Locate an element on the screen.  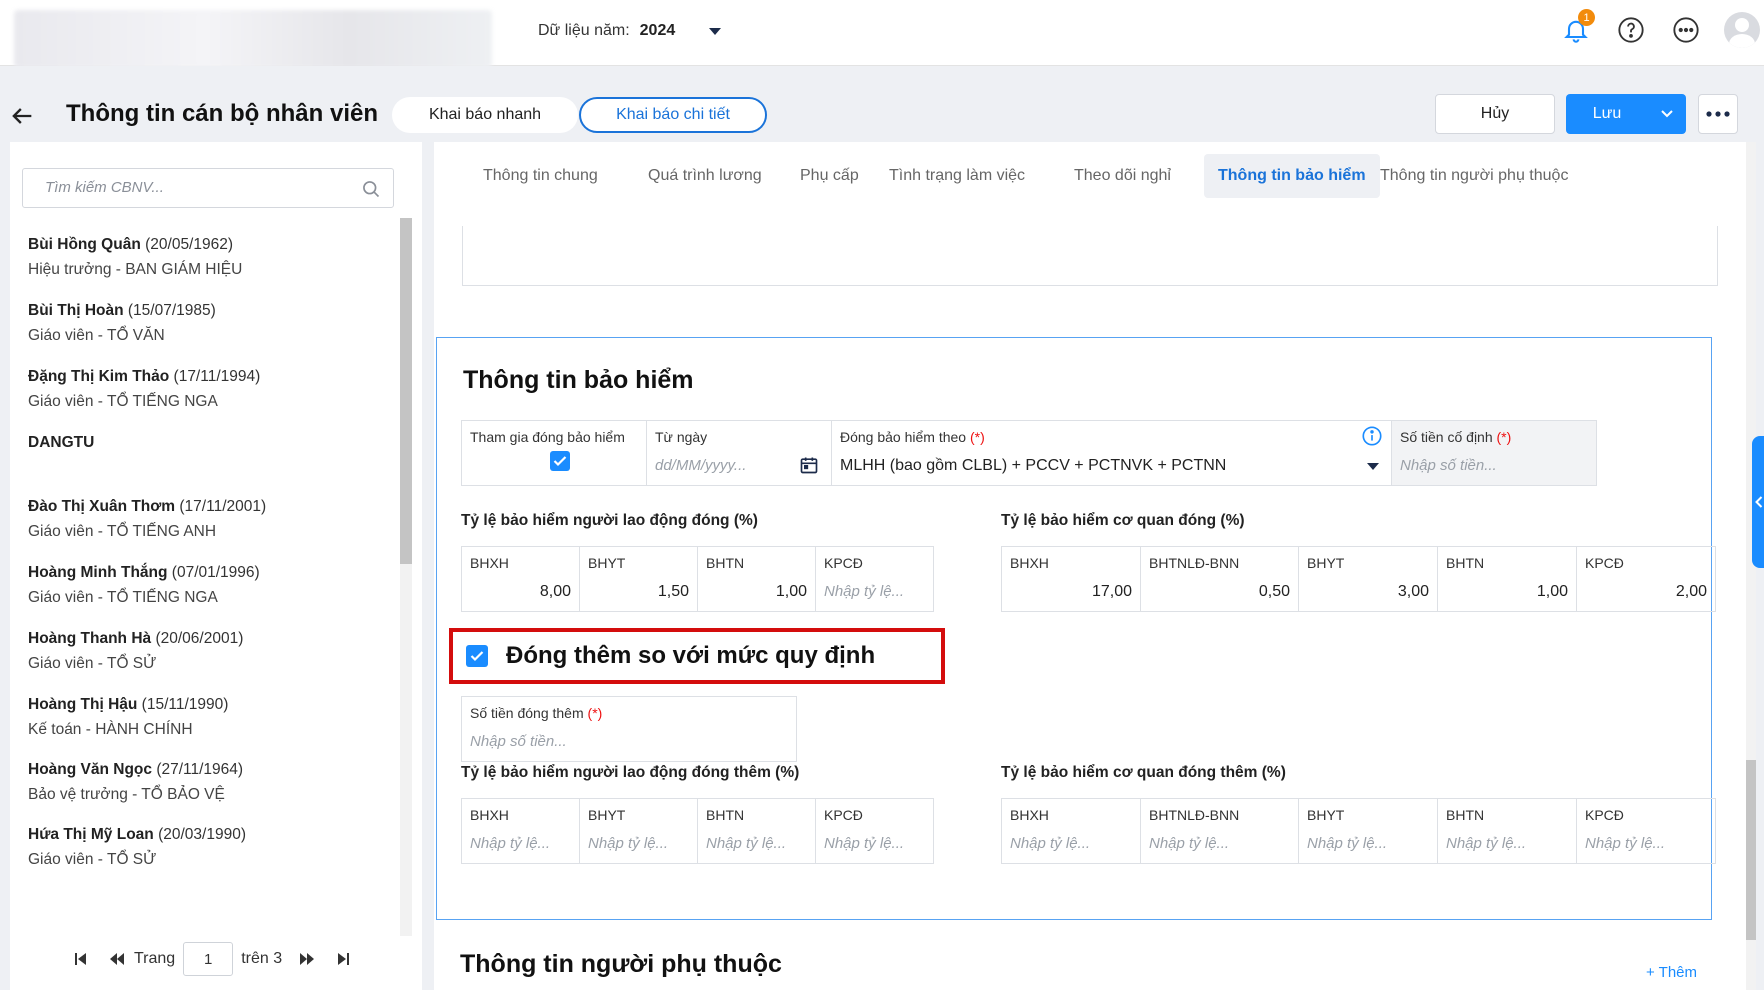
participate-checkbox is located at coordinates (560, 461).